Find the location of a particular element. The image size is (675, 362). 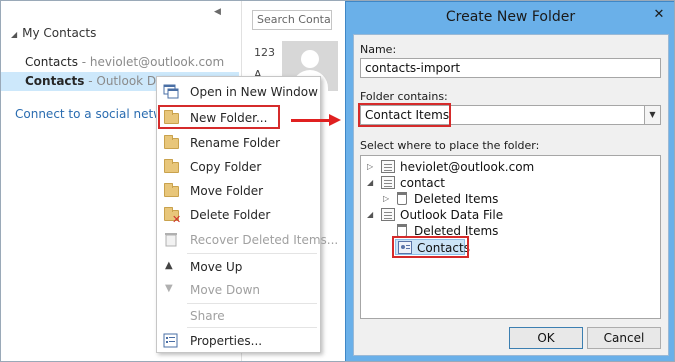

tree-node-outlook-data-file: ◢ Outlook Data File is located at coordinates (467, 215).